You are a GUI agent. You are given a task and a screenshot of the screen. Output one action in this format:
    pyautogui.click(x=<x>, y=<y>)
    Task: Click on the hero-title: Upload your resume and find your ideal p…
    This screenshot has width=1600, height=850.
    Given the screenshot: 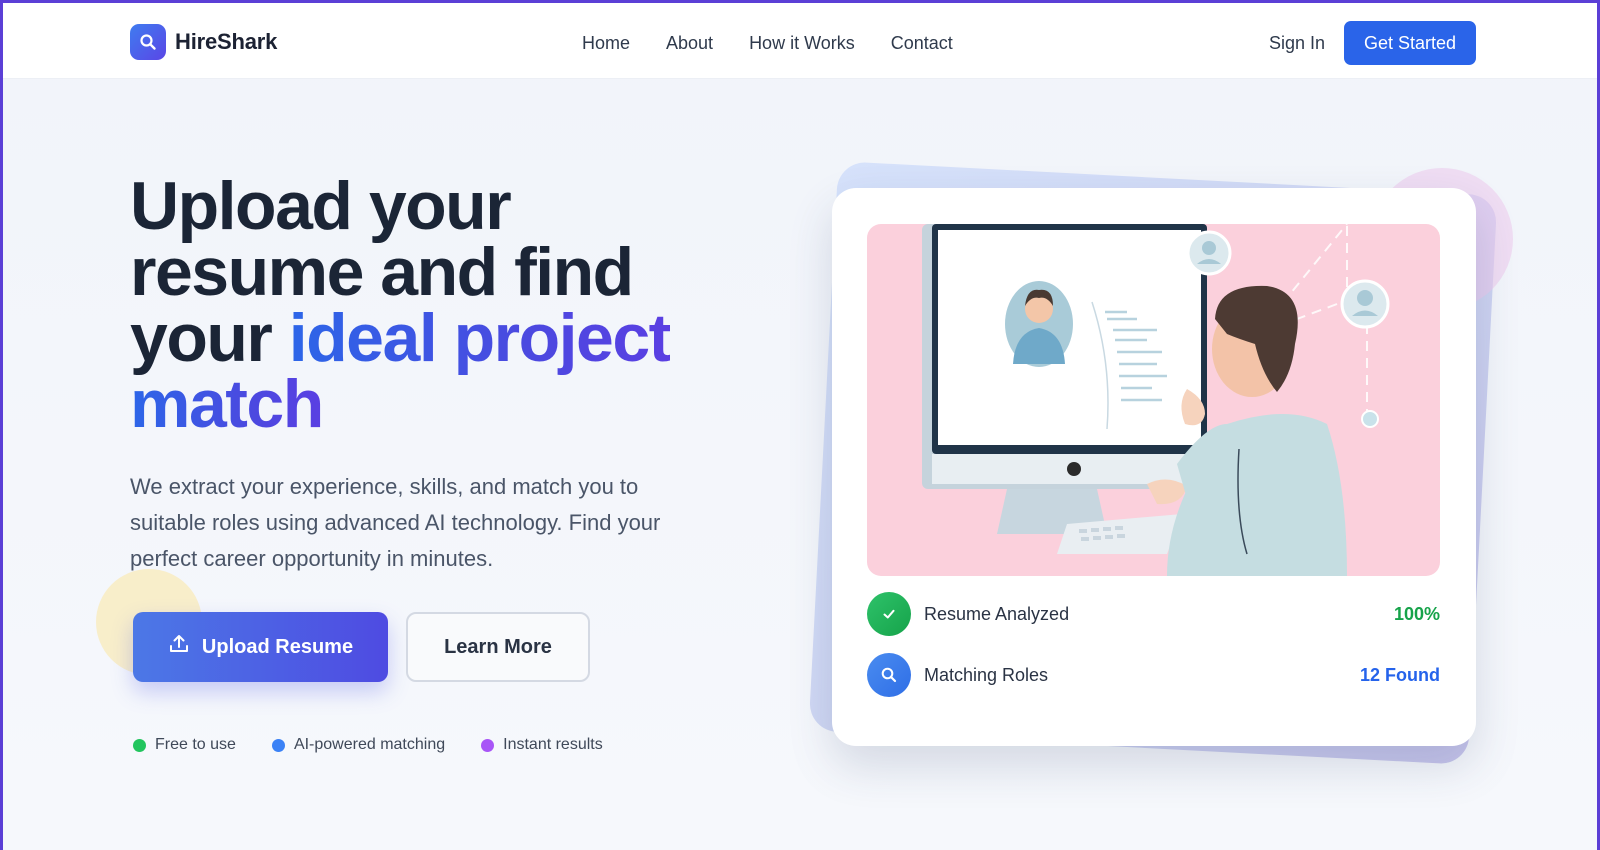 What is the action you would take?
    pyautogui.click(x=450, y=305)
    